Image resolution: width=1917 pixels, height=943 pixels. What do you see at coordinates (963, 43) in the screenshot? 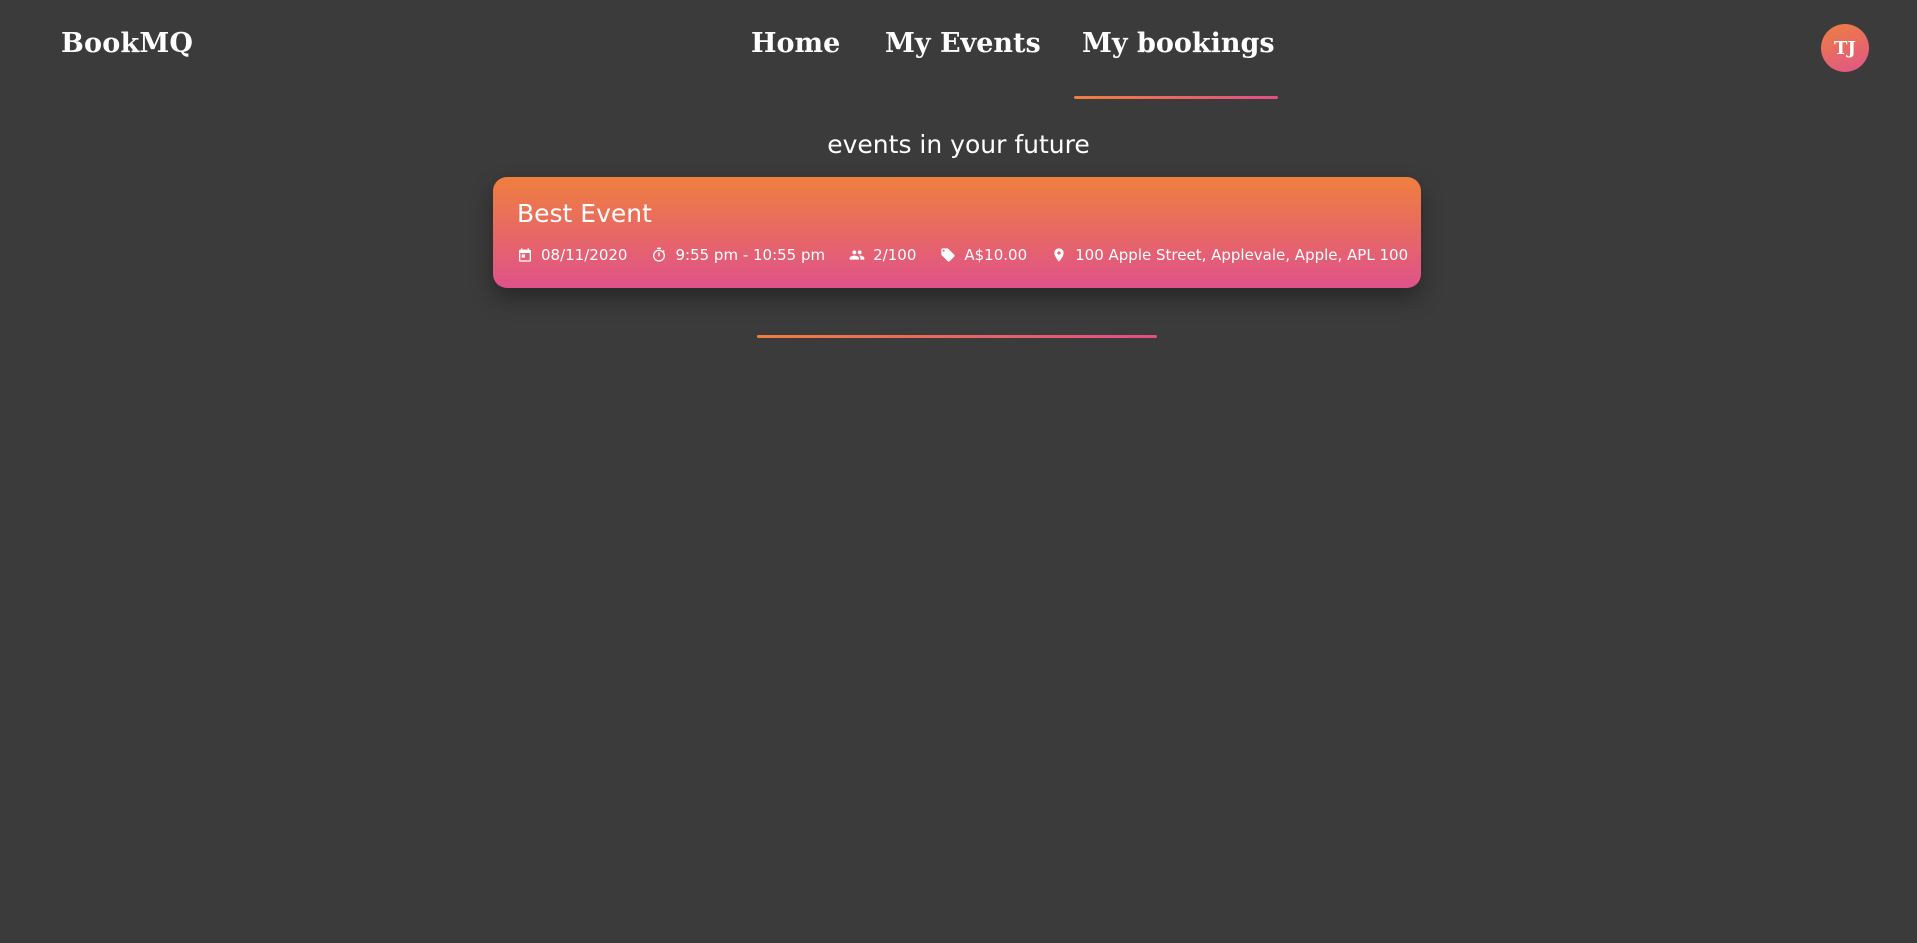
I see `nav-my-events-link: My Events` at bounding box center [963, 43].